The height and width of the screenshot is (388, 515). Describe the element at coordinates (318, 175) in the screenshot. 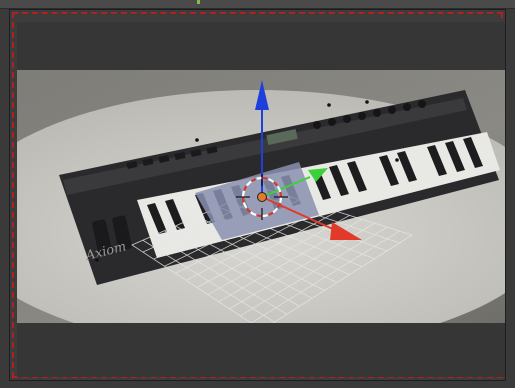

I see `y-axis-arrow` at that location.